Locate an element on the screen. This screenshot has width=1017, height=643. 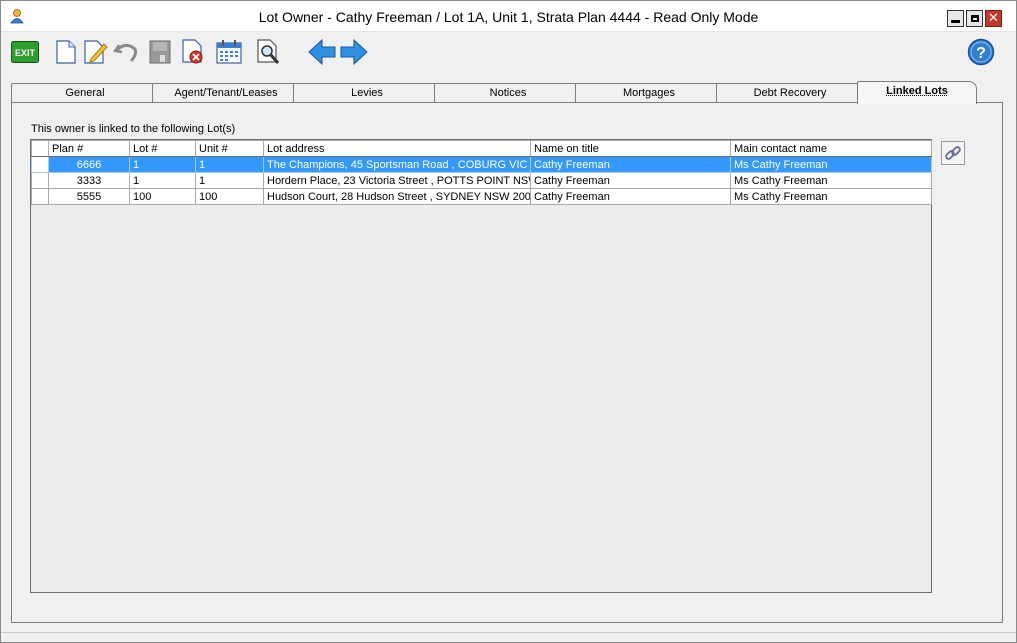
calendar-button is located at coordinates (229, 52).